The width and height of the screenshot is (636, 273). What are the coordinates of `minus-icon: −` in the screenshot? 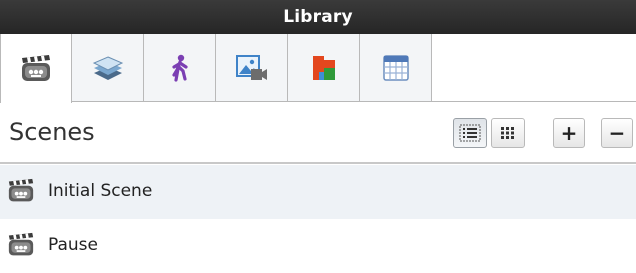 It's located at (617, 133).